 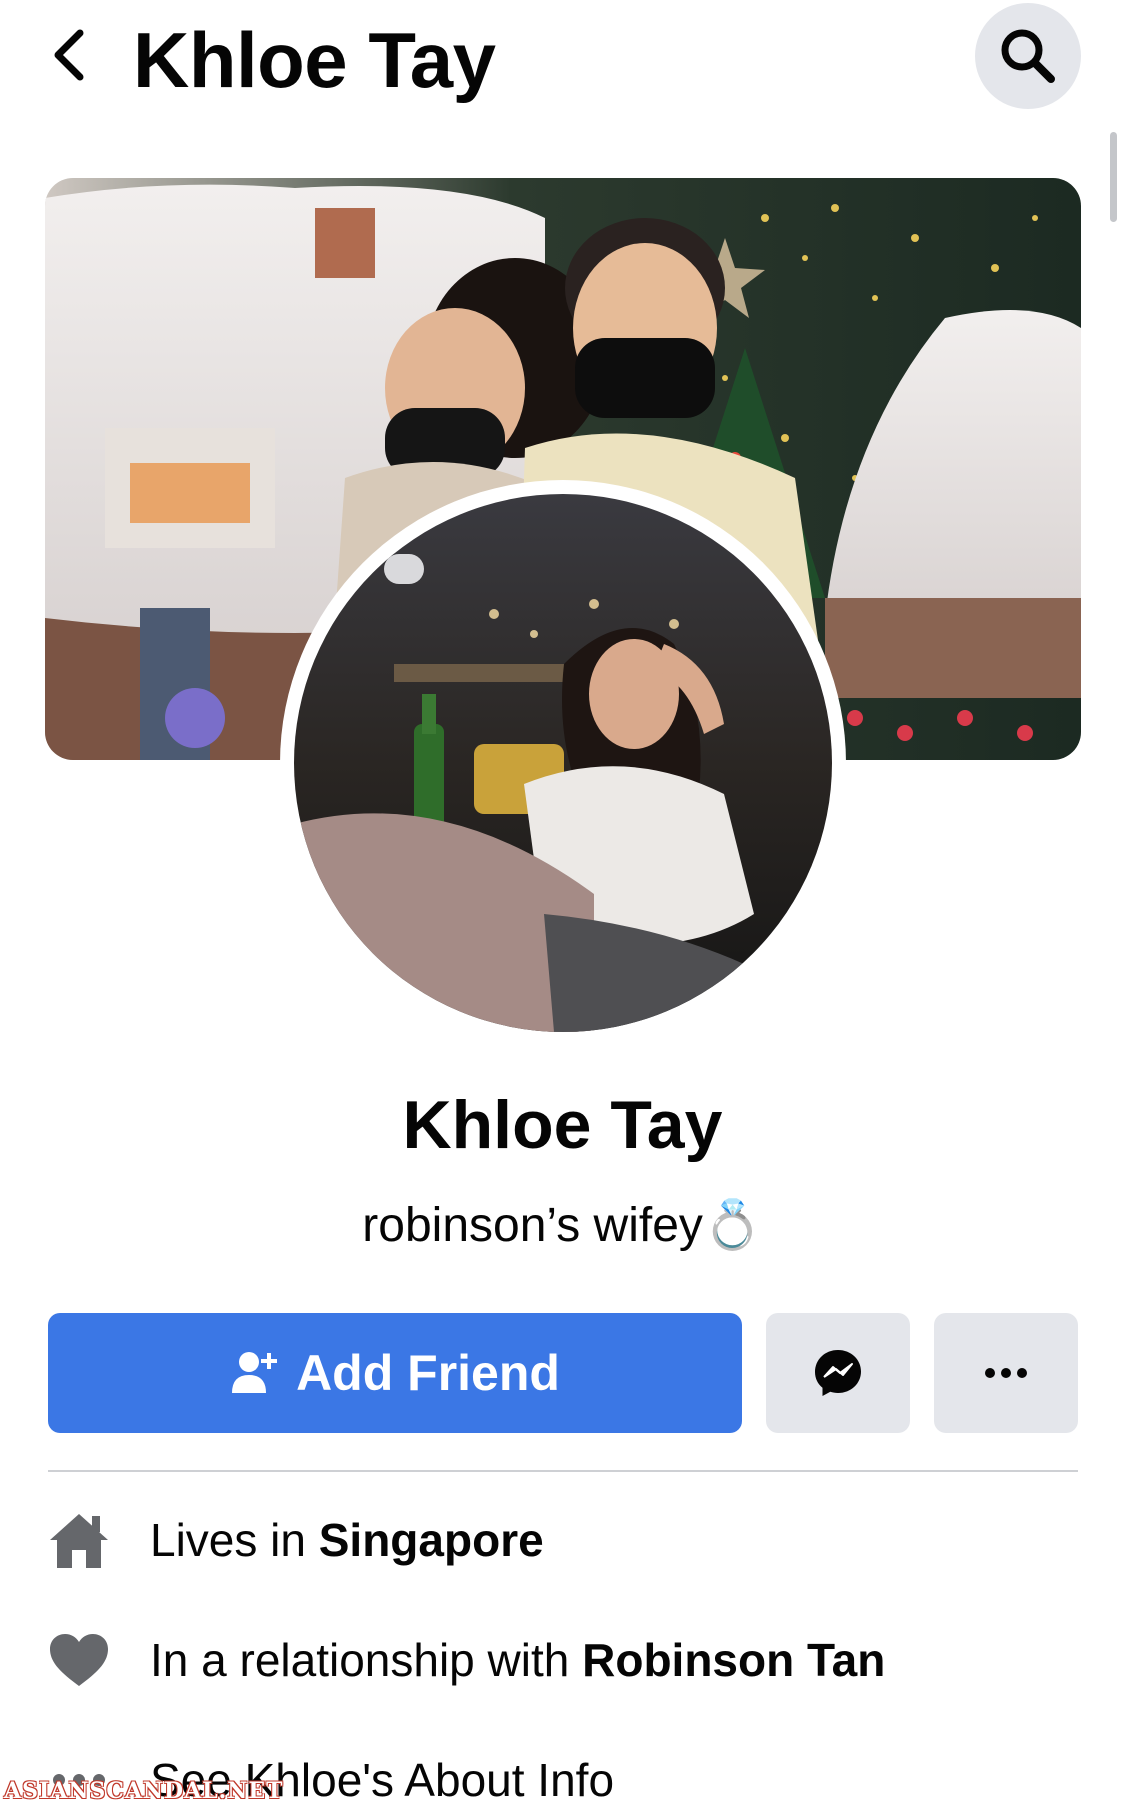 I want to click on watermark: ASIANSCANDAL.NET, so click(x=144, y=1791).